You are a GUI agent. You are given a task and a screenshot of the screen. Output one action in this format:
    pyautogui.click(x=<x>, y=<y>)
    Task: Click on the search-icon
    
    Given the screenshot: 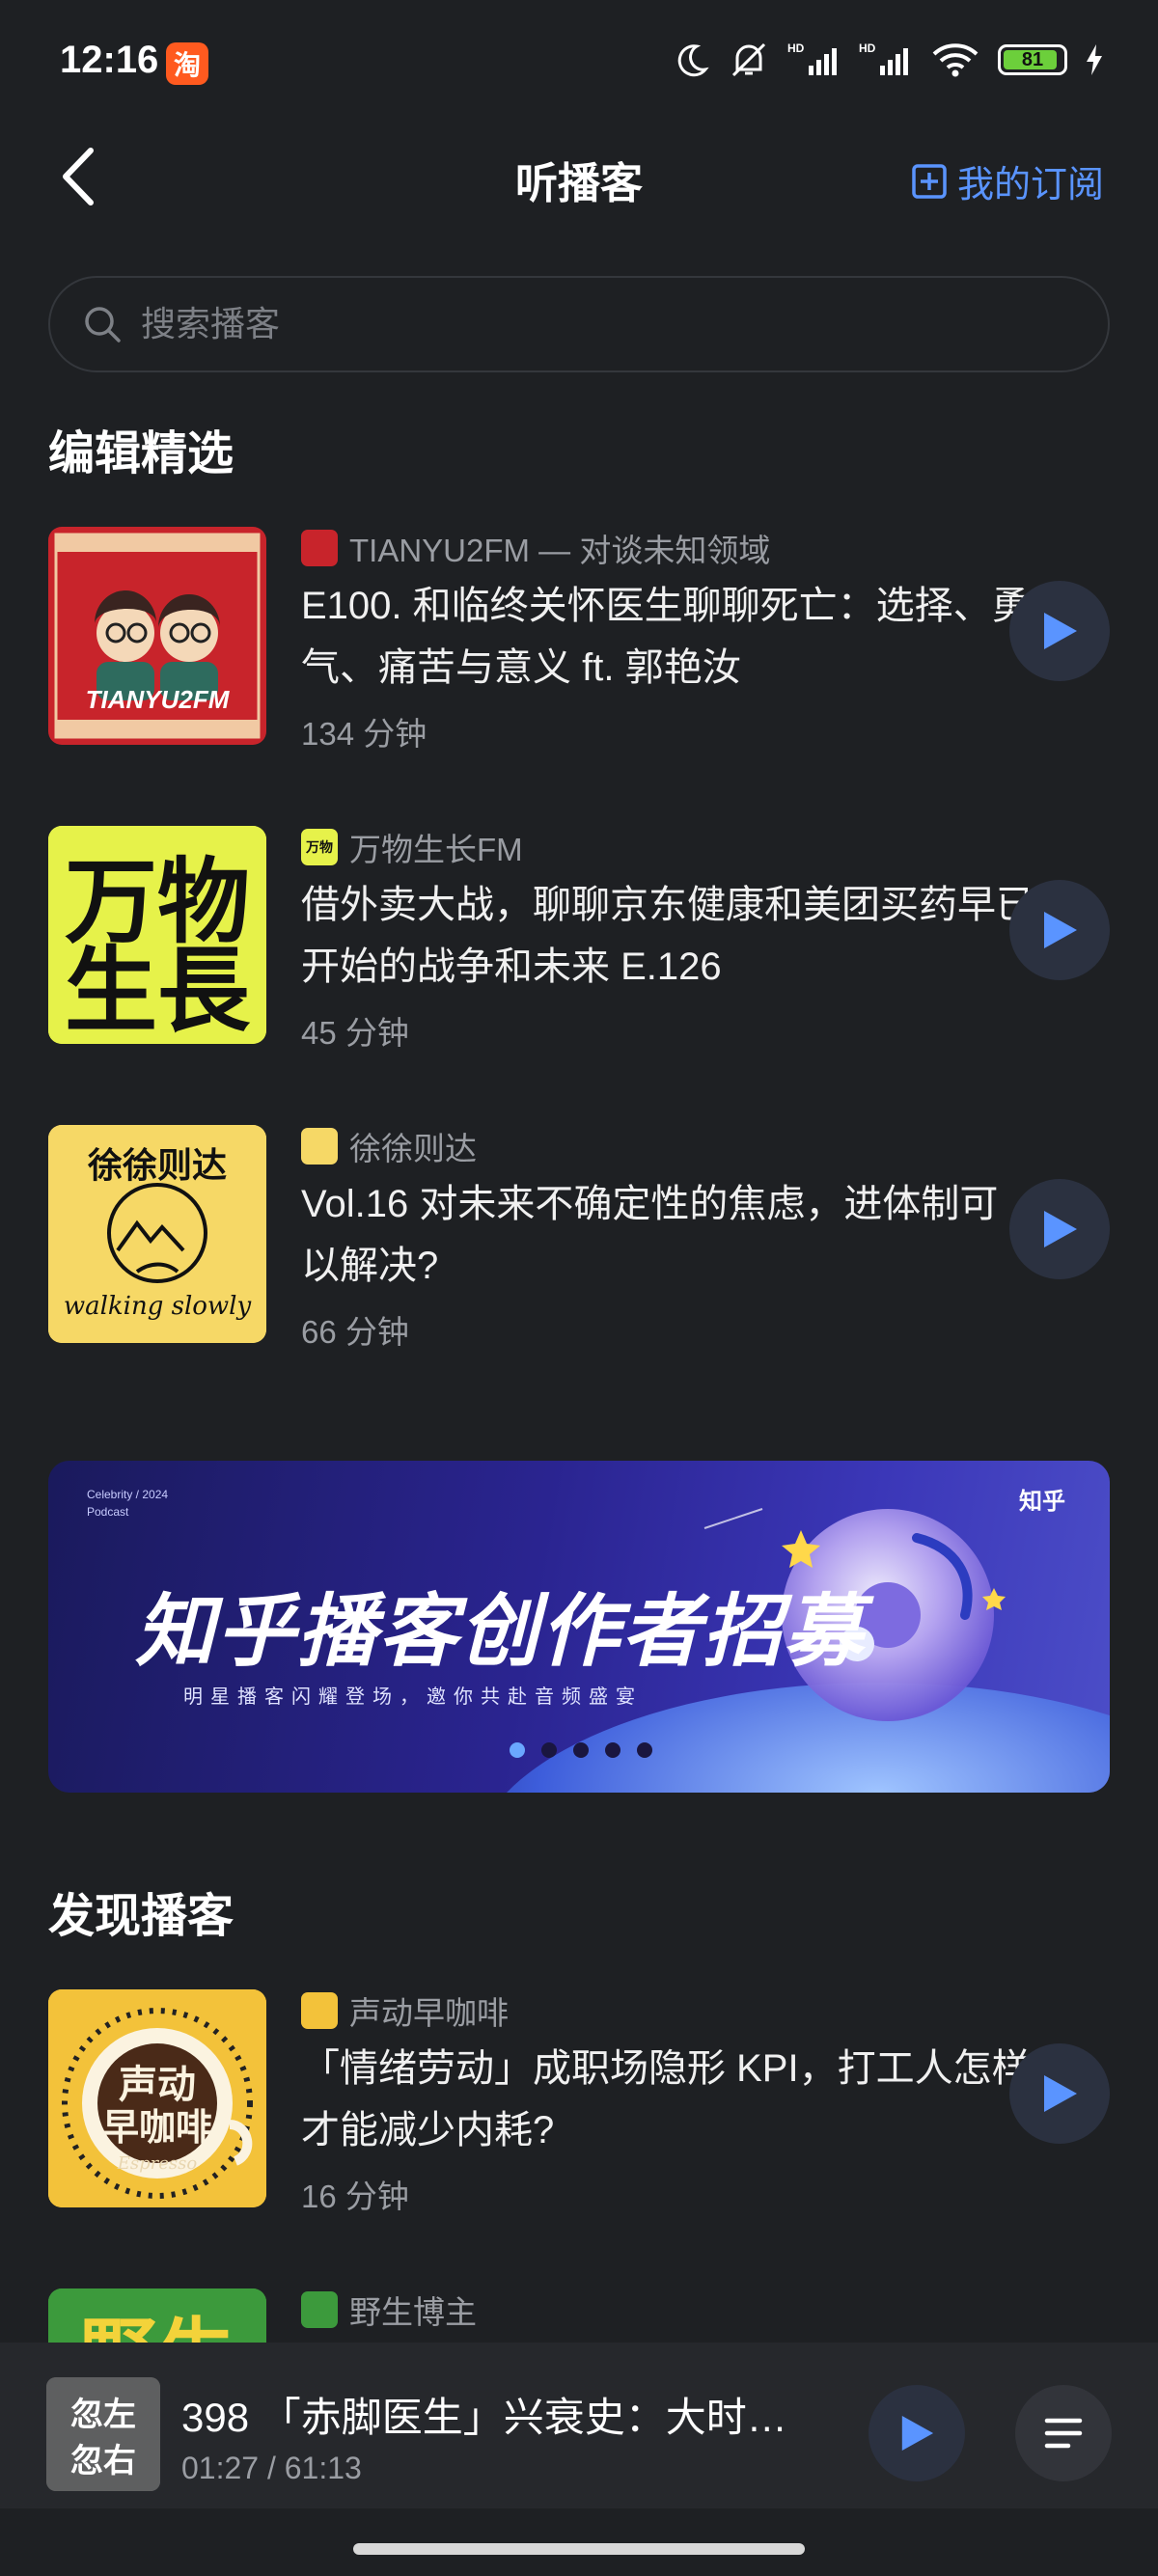 What is the action you would take?
    pyautogui.click(x=103, y=325)
    